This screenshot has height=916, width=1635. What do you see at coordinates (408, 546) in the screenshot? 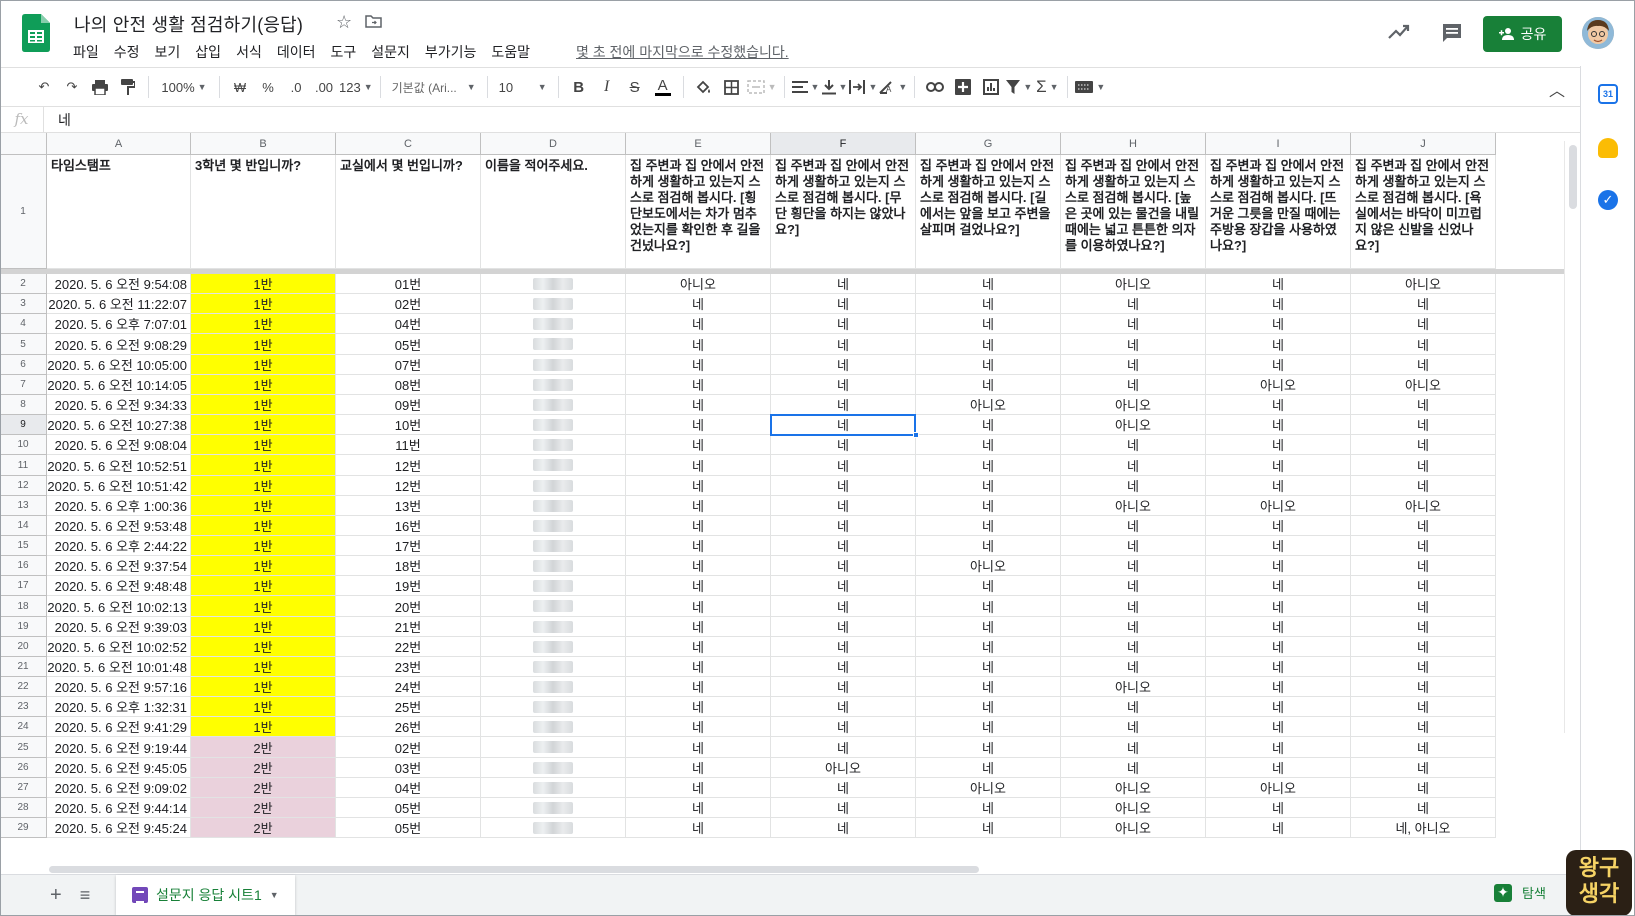
I see `student-number-cell: 17번` at bounding box center [408, 546].